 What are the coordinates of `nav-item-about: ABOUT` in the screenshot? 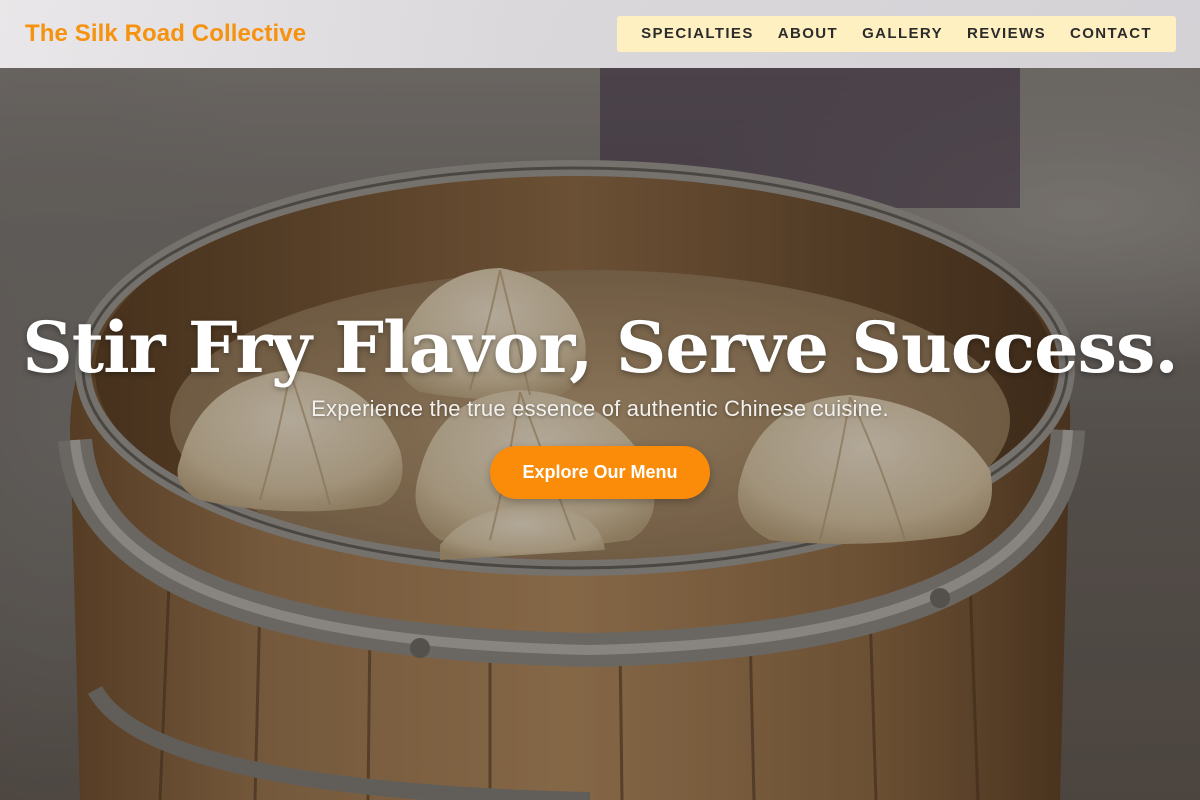 It's located at (808, 34).